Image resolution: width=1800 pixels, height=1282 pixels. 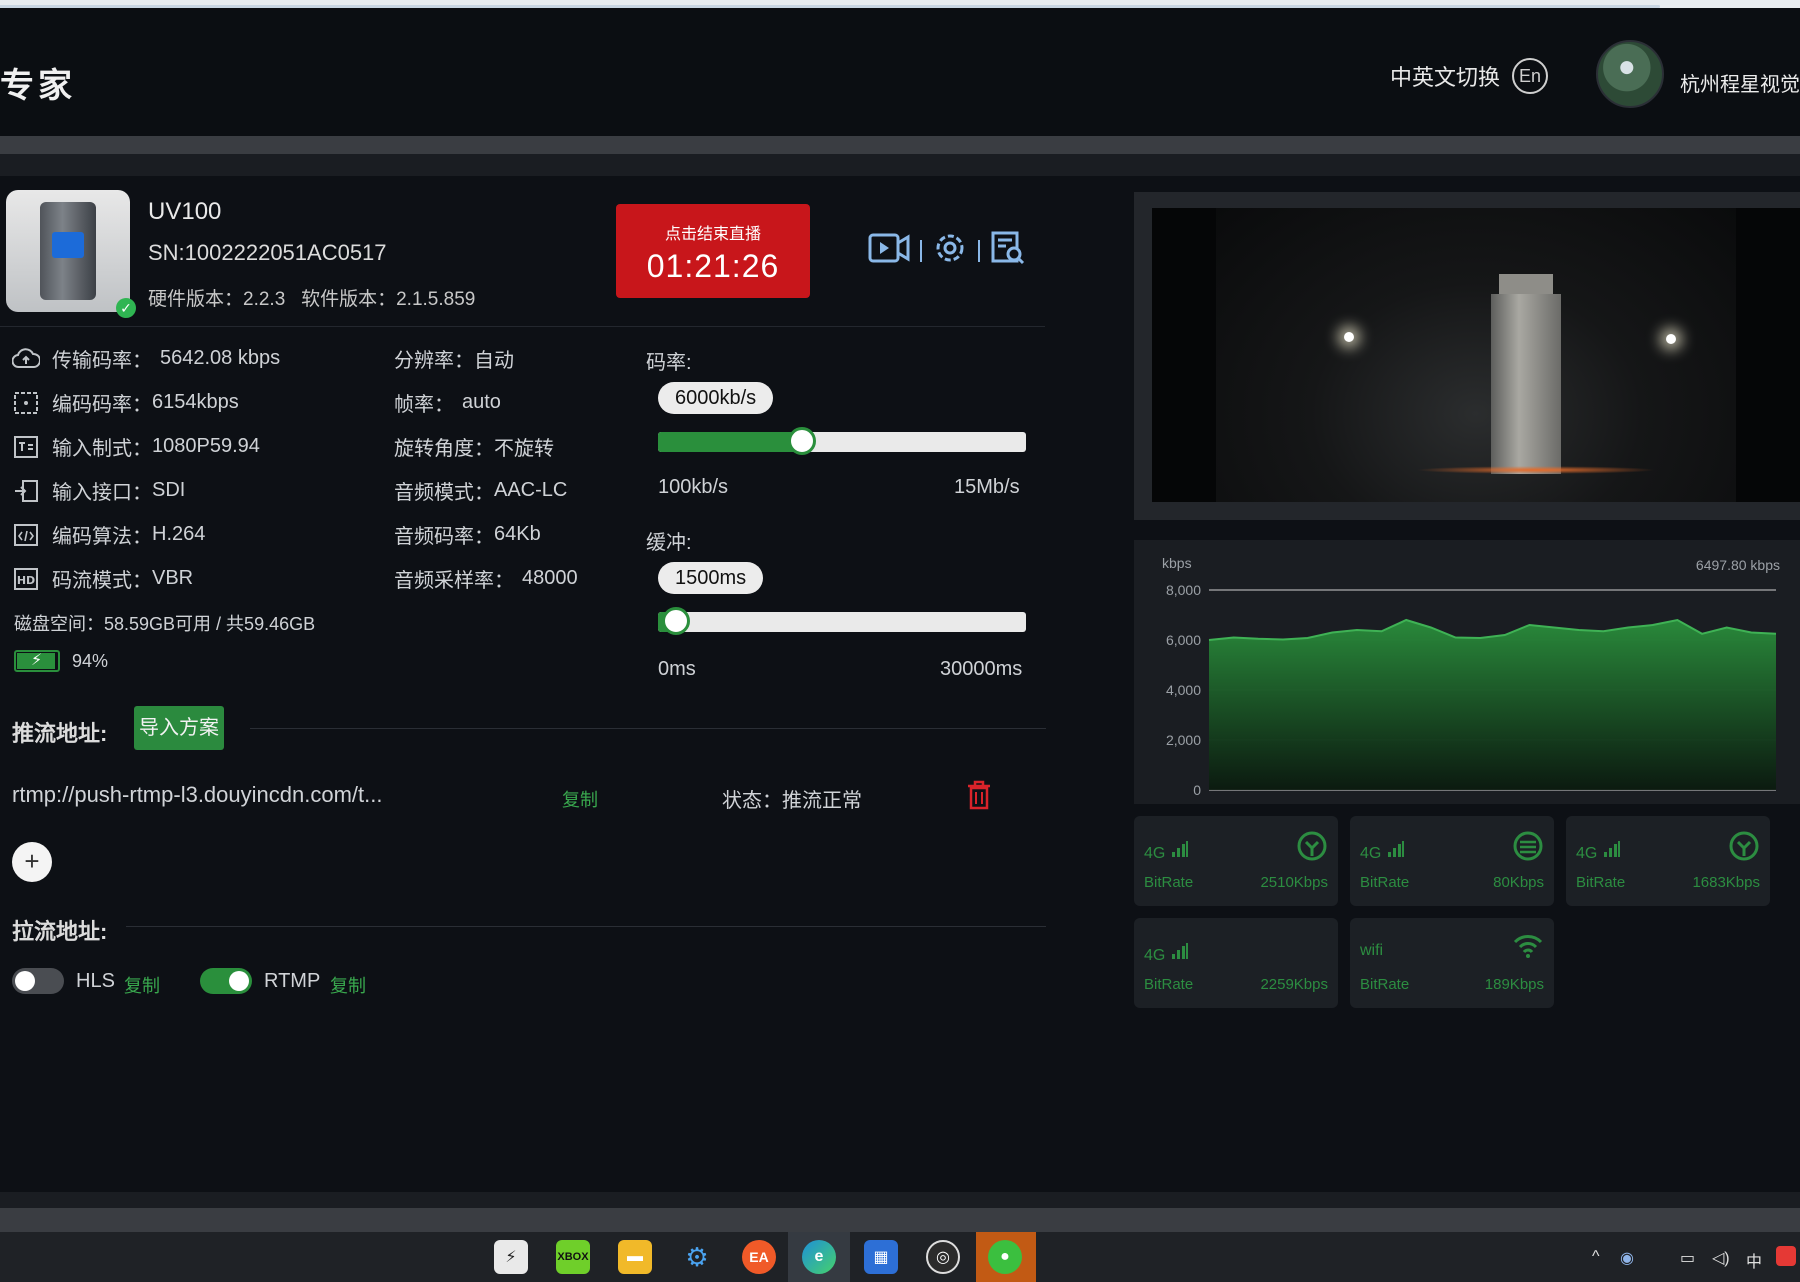 I want to click on link-tile: 4G BitRate 80Kbps, so click(x=1452, y=861).